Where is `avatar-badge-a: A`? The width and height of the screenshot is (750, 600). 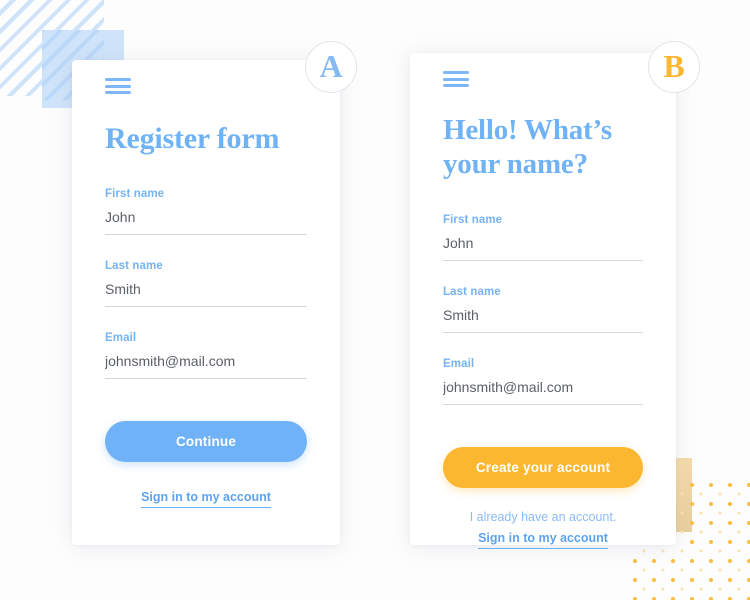
avatar-badge-a: A is located at coordinates (331, 67).